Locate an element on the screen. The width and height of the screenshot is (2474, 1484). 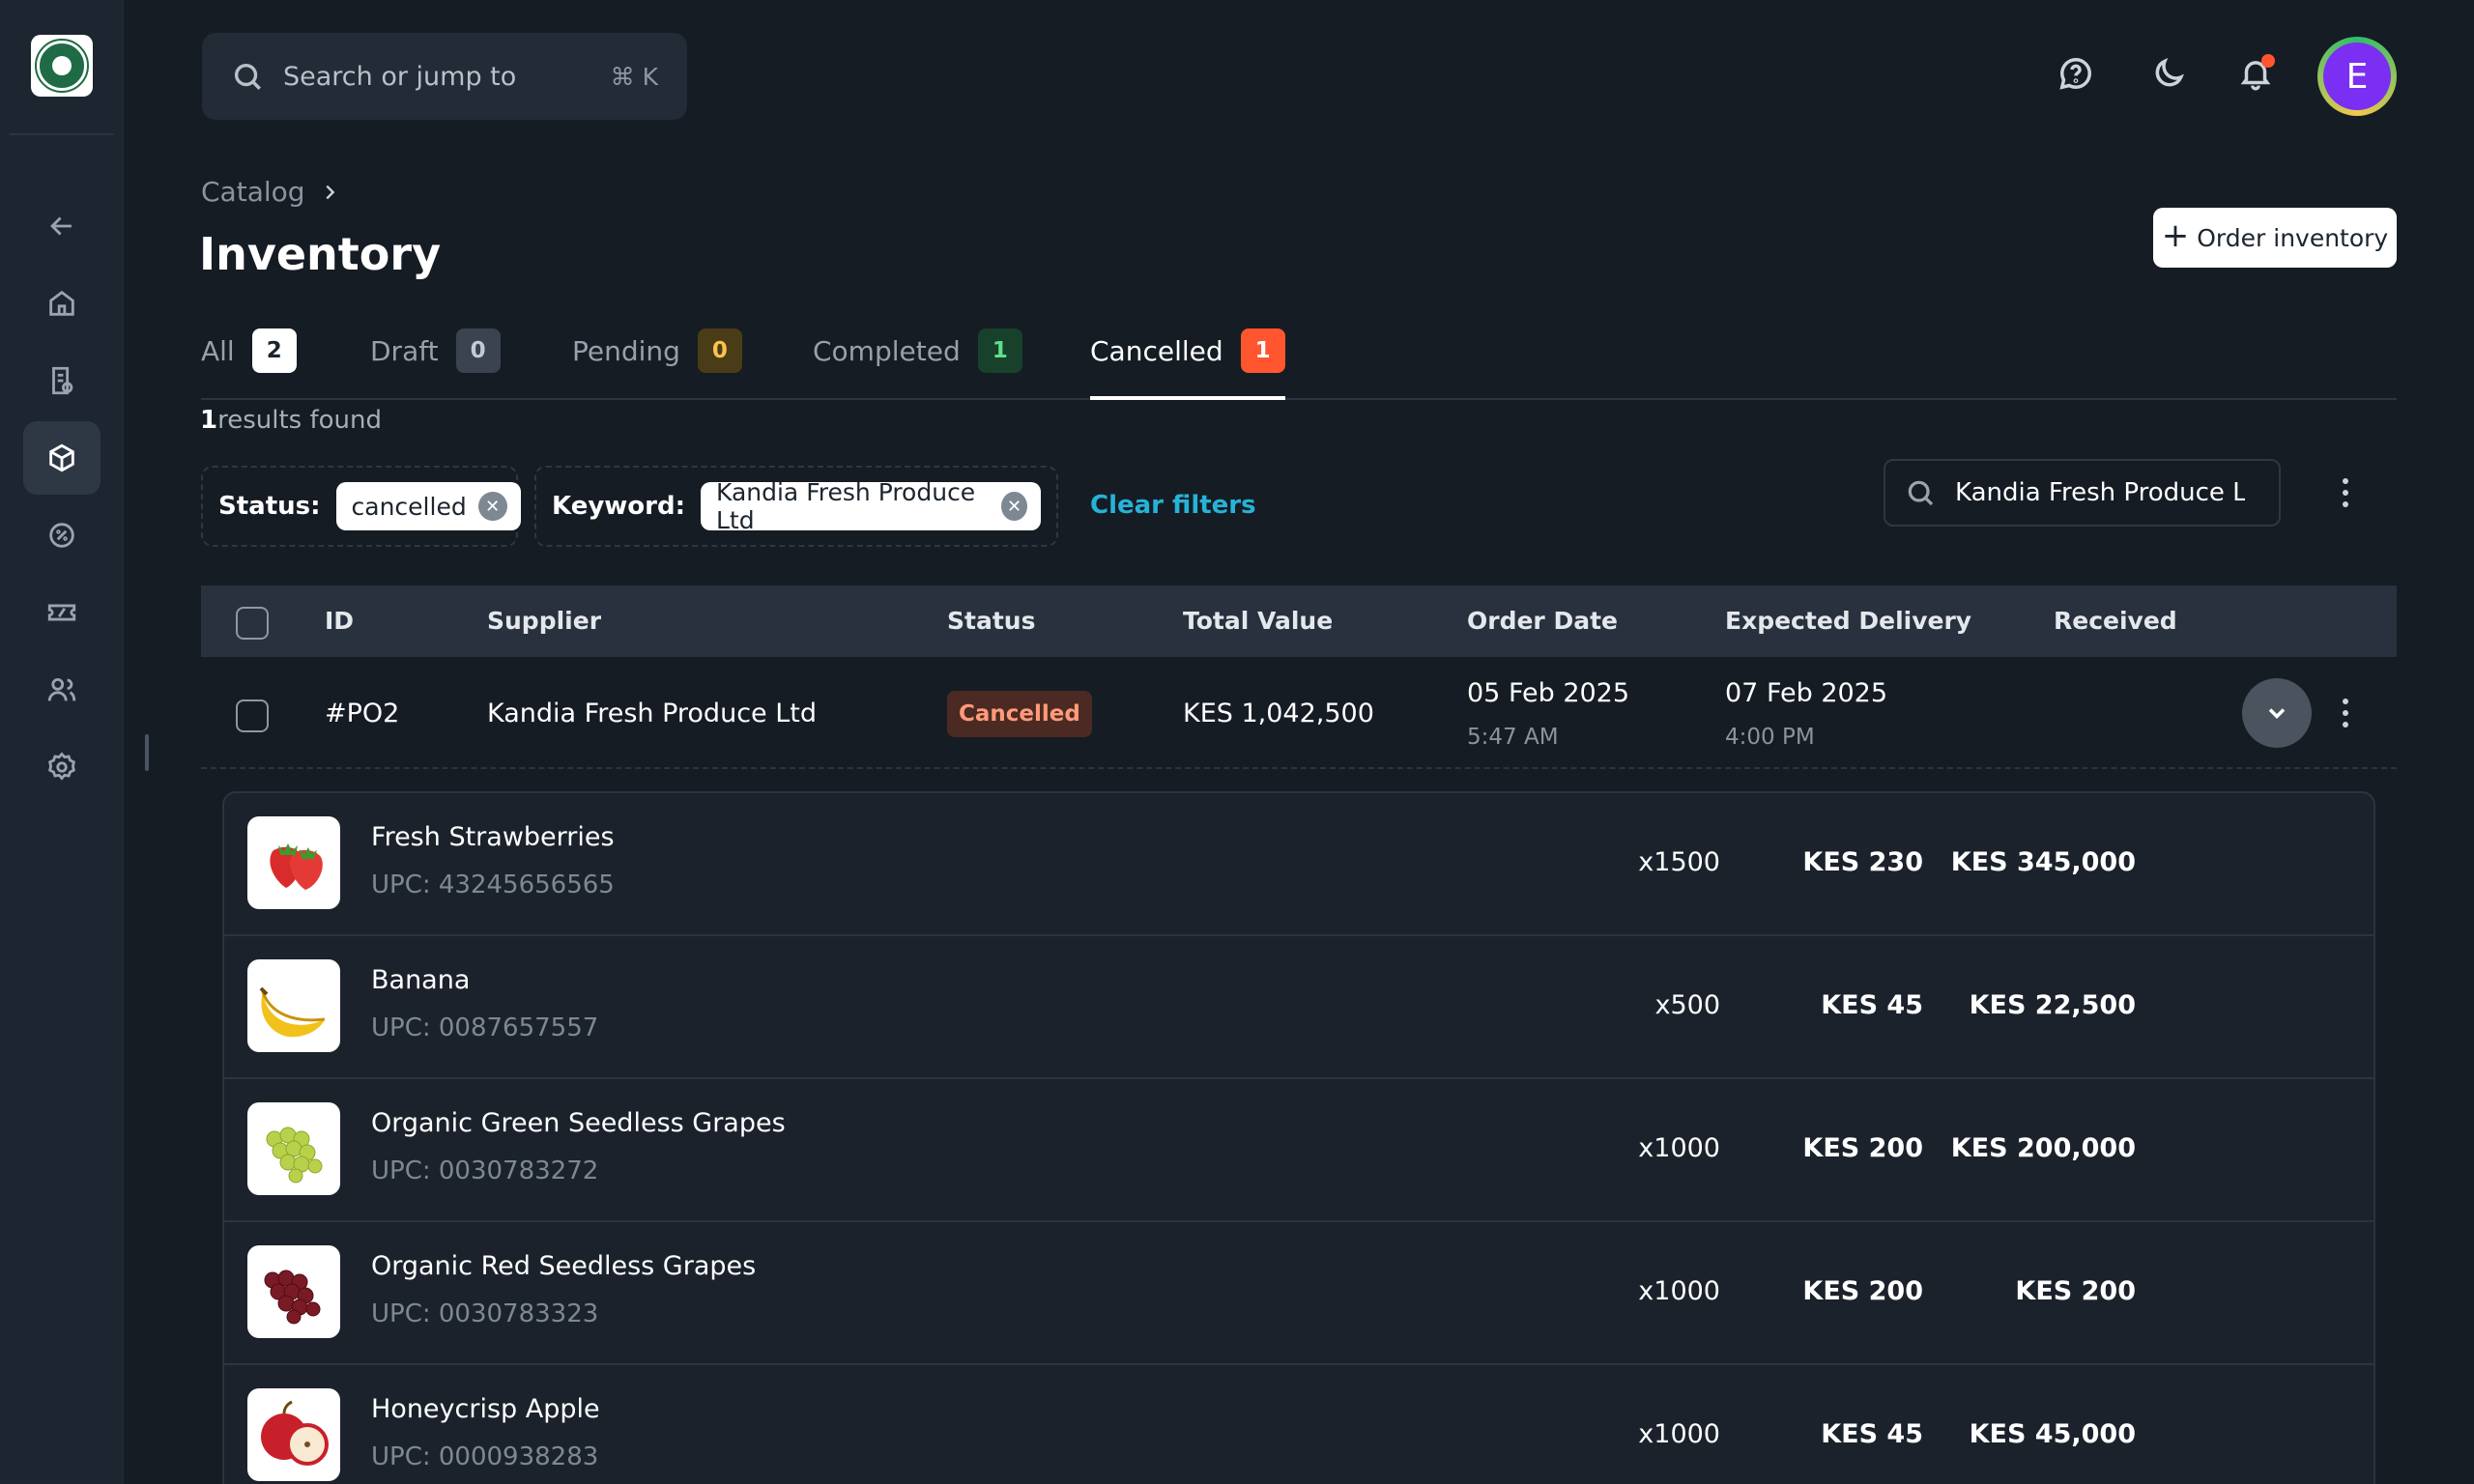
remove-keyword-filter-button: ✕ is located at coordinates (1014, 507).